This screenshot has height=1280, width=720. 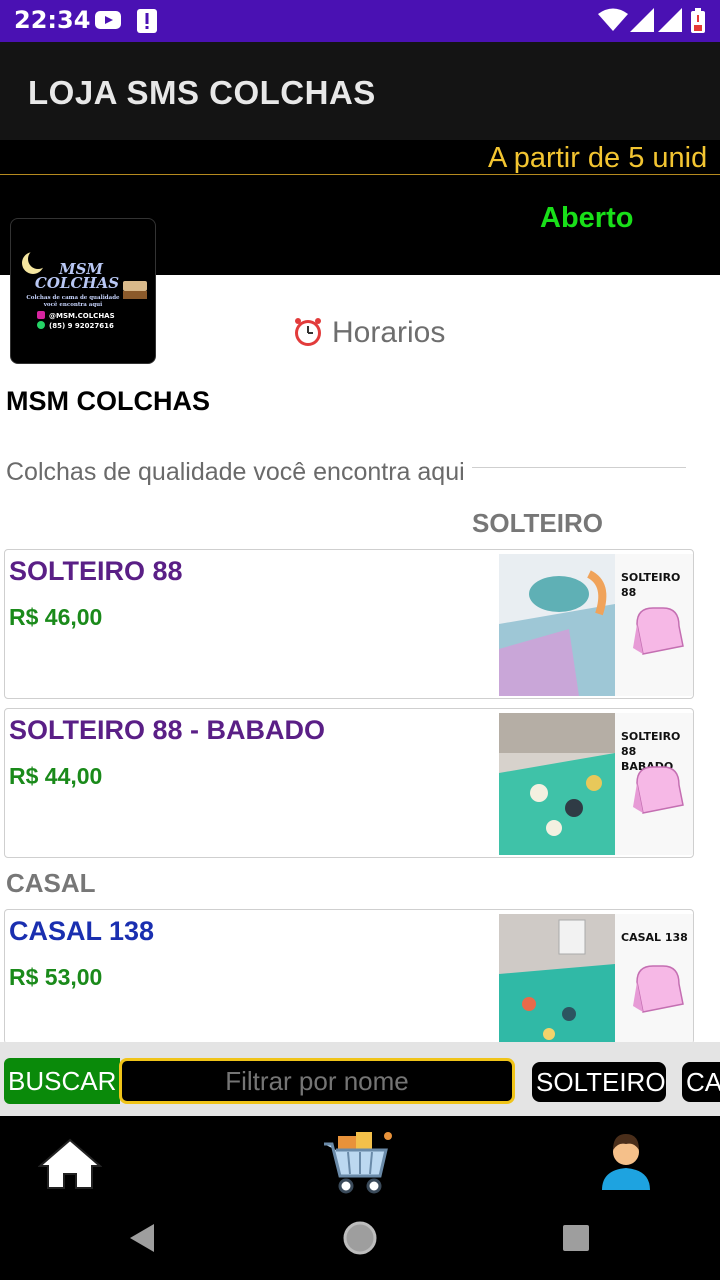 What do you see at coordinates (349, 624) in the screenshot?
I see `product-card: SOLTEIRO 88 R$ 46,00 SOLTEIRO 88` at bounding box center [349, 624].